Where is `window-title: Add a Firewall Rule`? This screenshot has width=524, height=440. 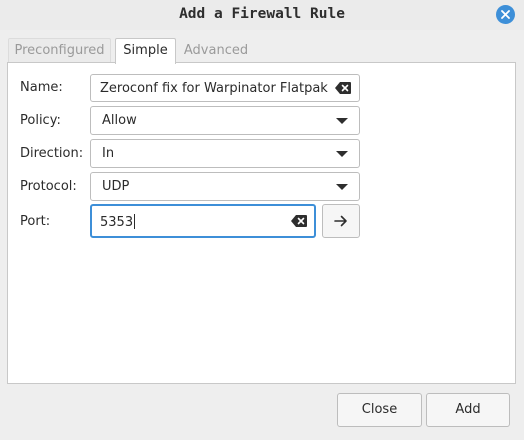 window-title: Add a Firewall Rule is located at coordinates (262, 14).